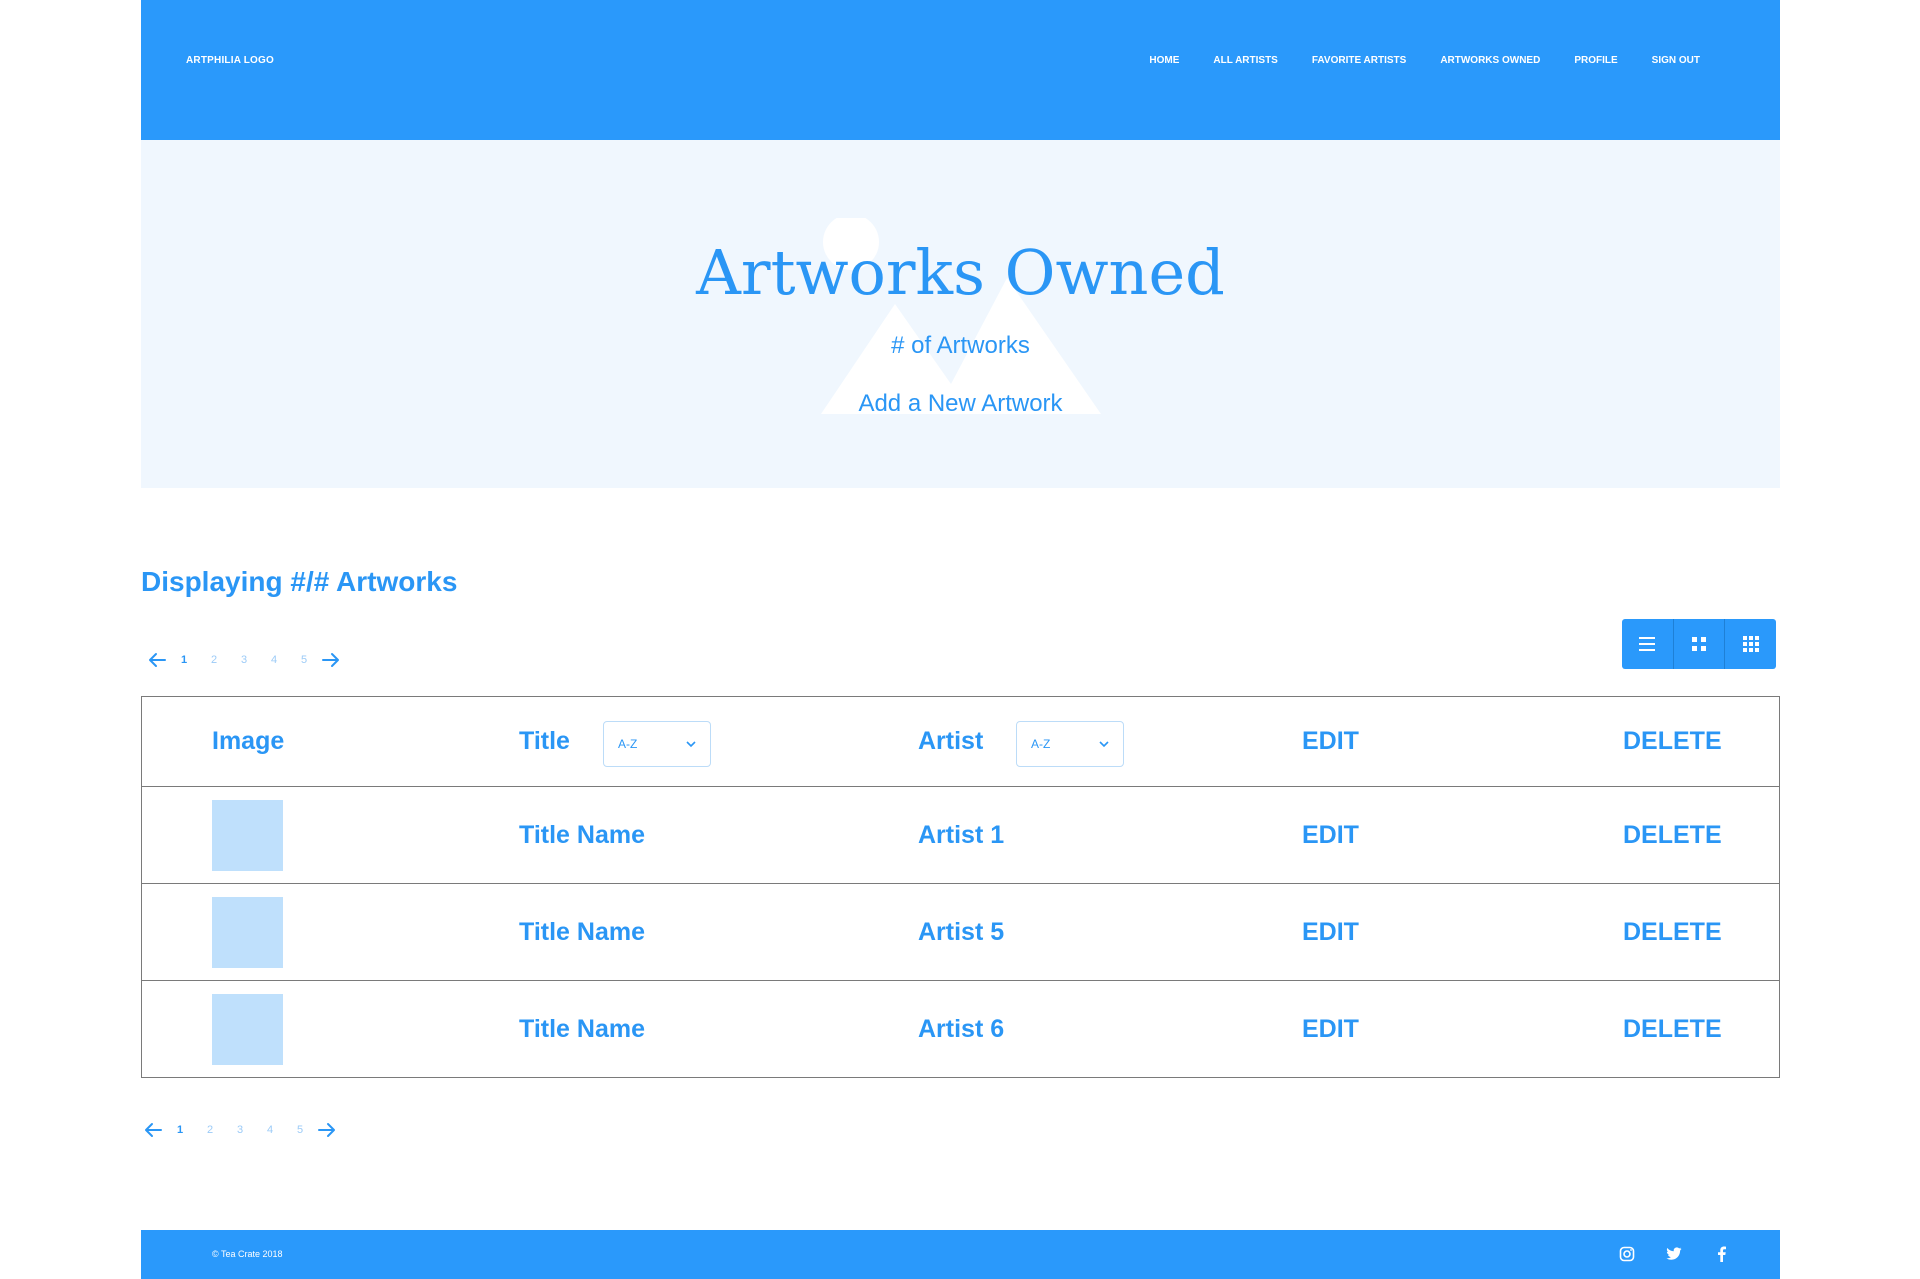 The height and width of the screenshot is (1279, 1920). I want to click on nav-profile: PROFILE, so click(1595, 60).